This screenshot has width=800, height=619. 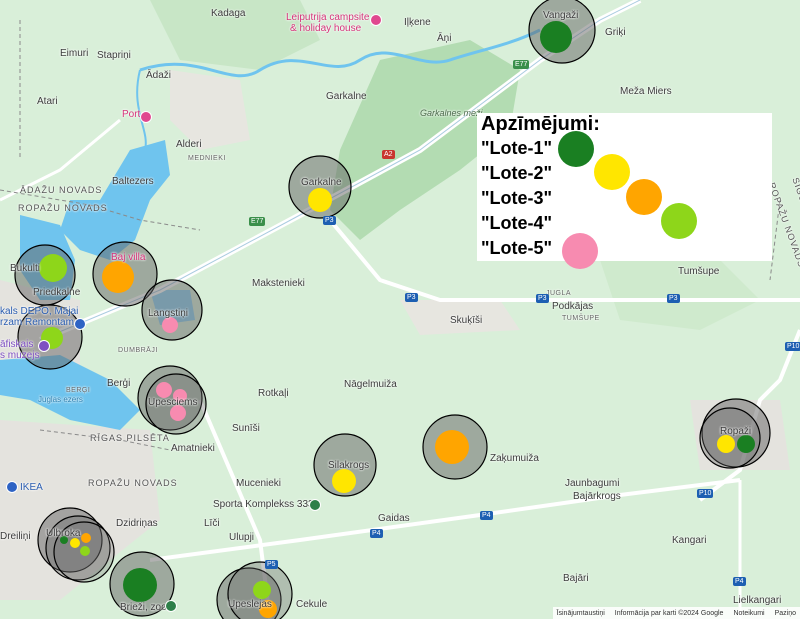 What do you see at coordinates (278, 283) in the screenshot?
I see `place-label: Makstenieki` at bounding box center [278, 283].